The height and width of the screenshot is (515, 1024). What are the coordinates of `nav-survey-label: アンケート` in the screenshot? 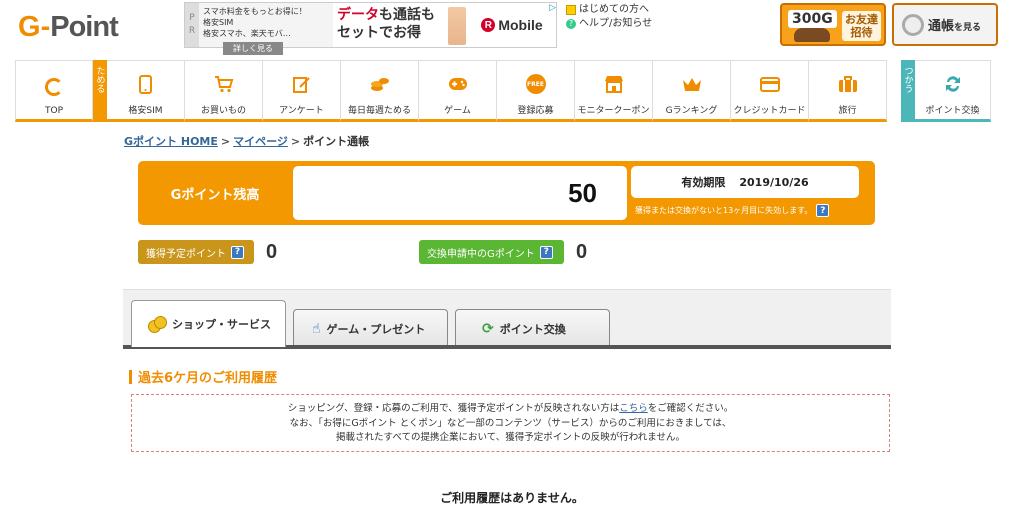 It's located at (301, 111).